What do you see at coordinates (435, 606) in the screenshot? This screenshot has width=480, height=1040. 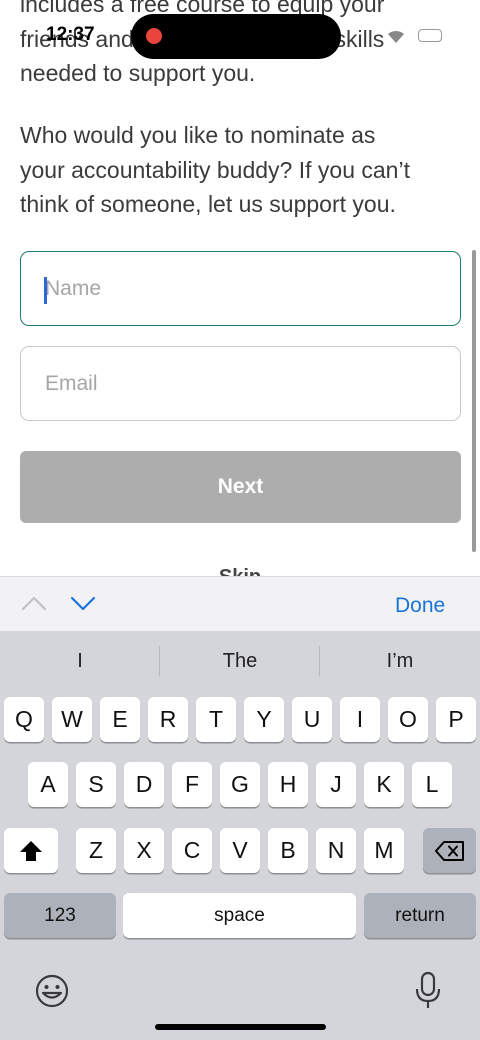 I see `done-button: Done` at bounding box center [435, 606].